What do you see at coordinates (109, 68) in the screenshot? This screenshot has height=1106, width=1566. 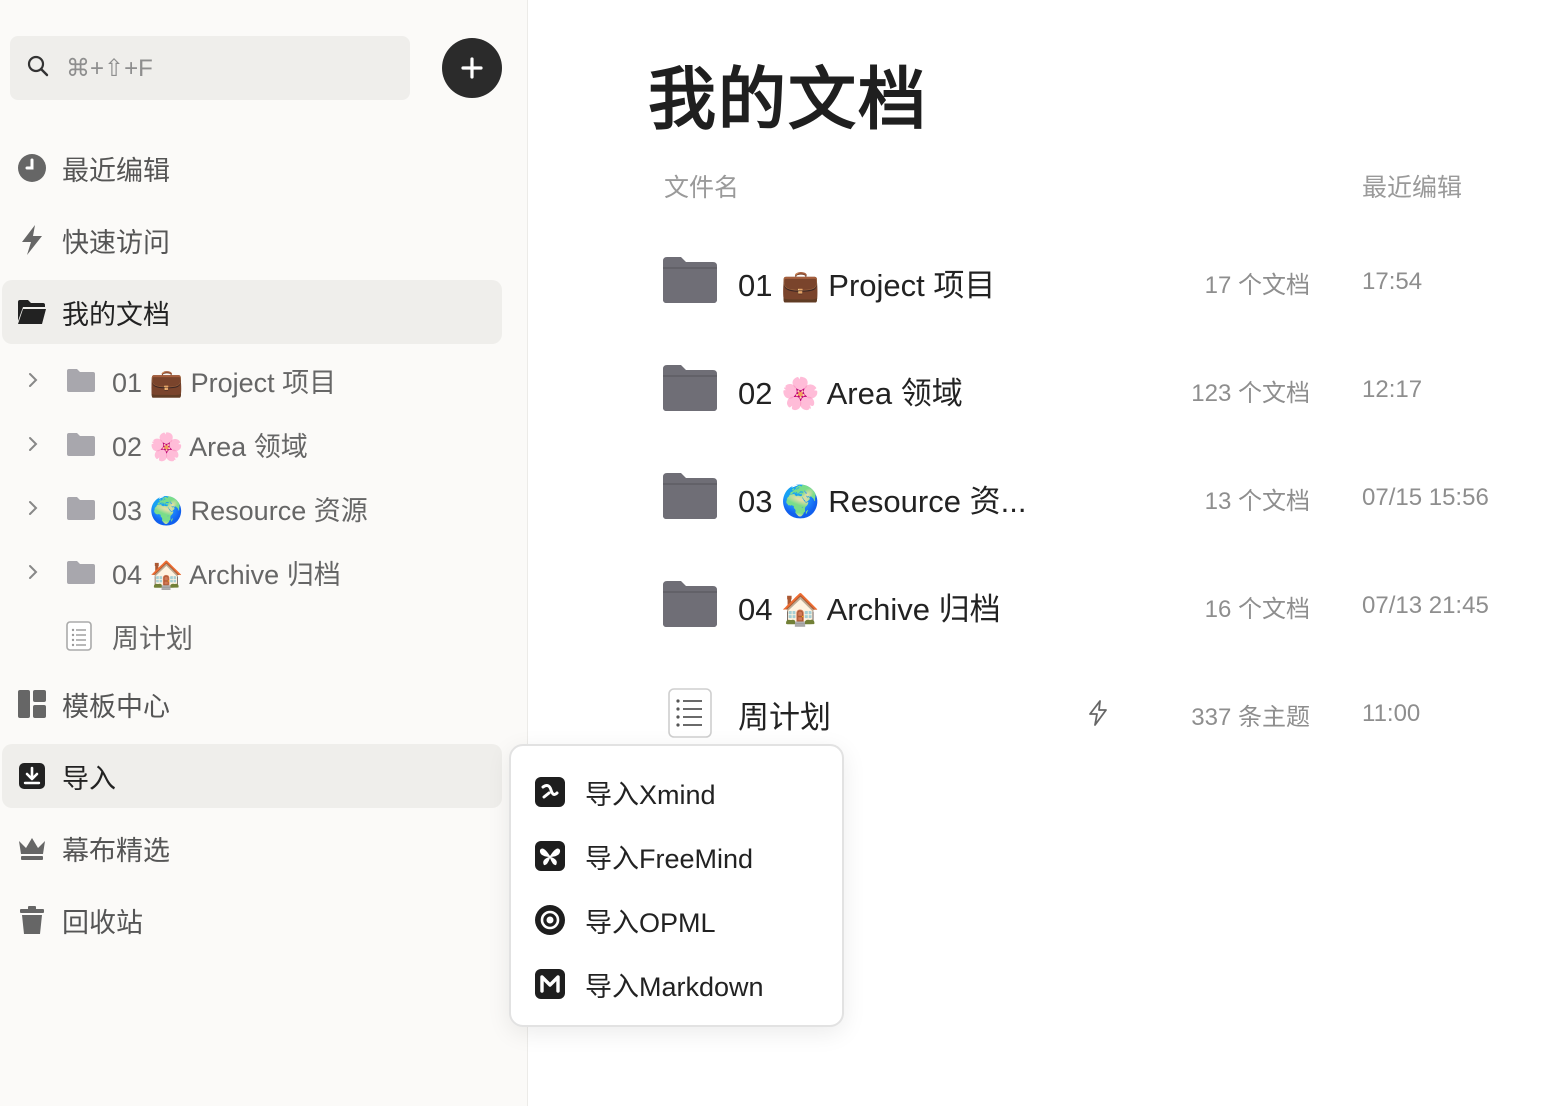 I see `search-placeholder: ⌘+⇧+F` at bounding box center [109, 68].